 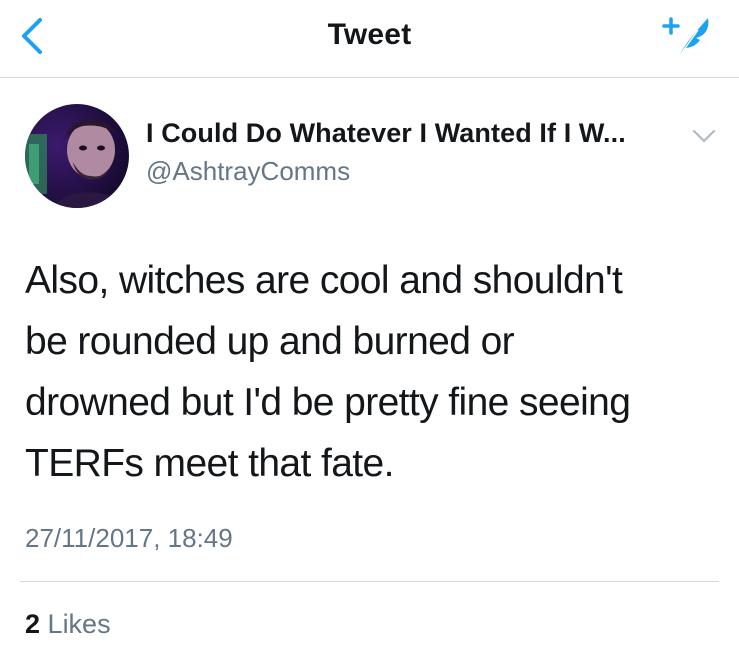 I want to click on likes-count: 2, so click(x=33, y=624).